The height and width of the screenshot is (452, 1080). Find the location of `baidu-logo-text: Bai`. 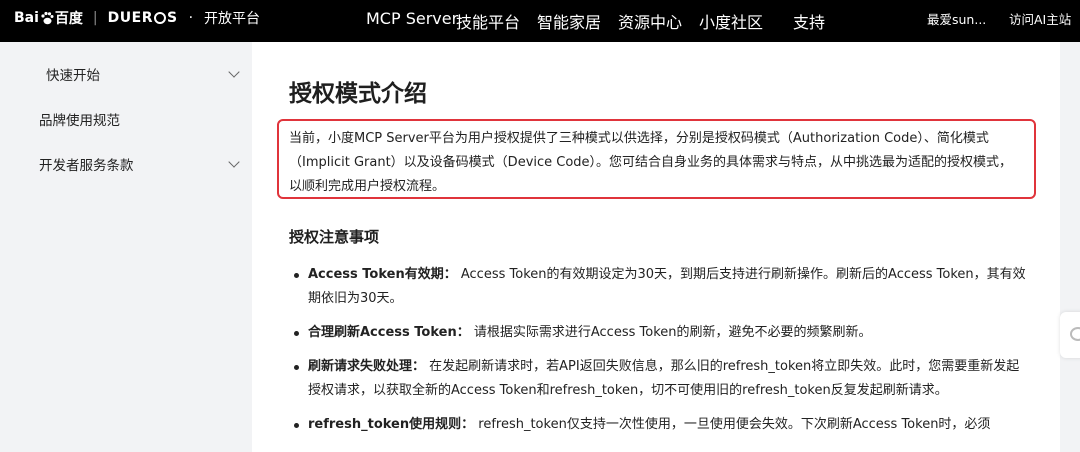

baidu-logo-text: Bai is located at coordinates (26, 18).